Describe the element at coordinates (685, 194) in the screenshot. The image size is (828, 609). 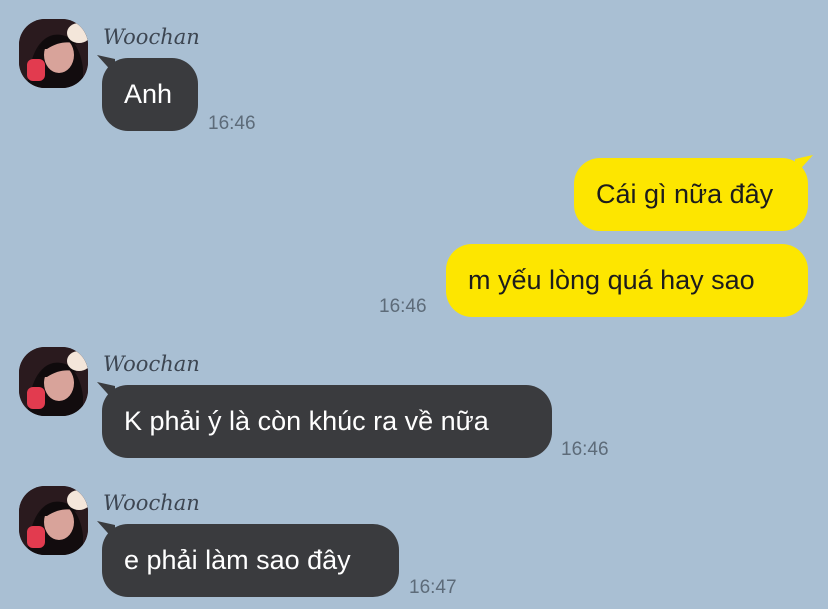
I see `message-text: Cái gì nữa đây` at that location.